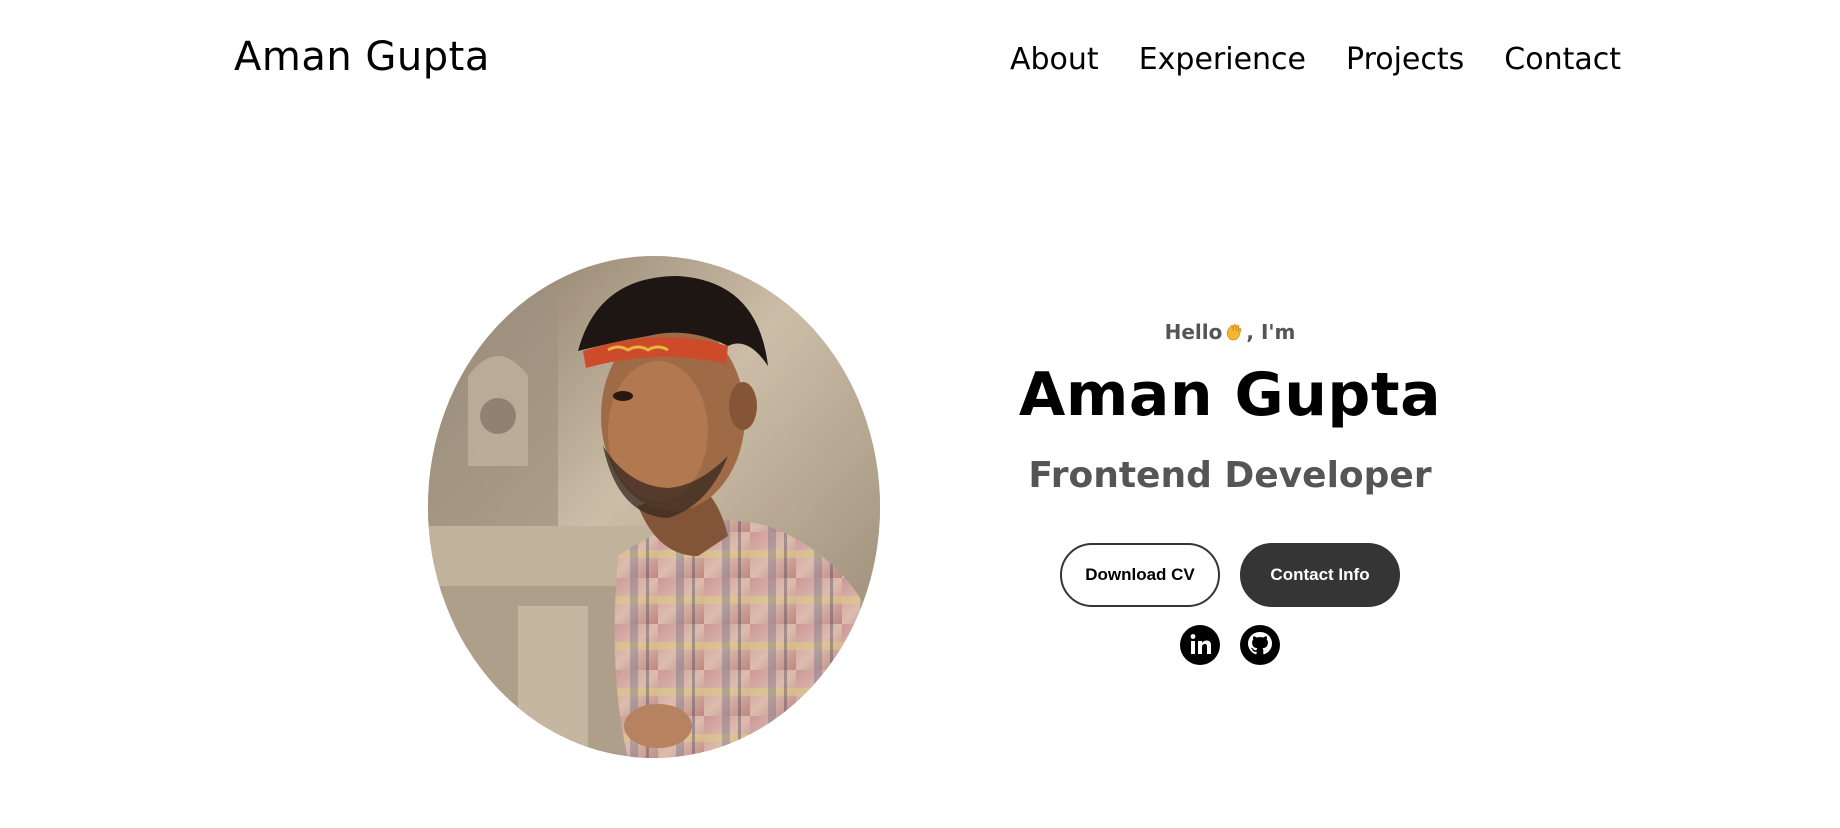 The image size is (1840, 828). What do you see at coordinates (1234, 335) in the screenshot?
I see `waving-hand-icon` at bounding box center [1234, 335].